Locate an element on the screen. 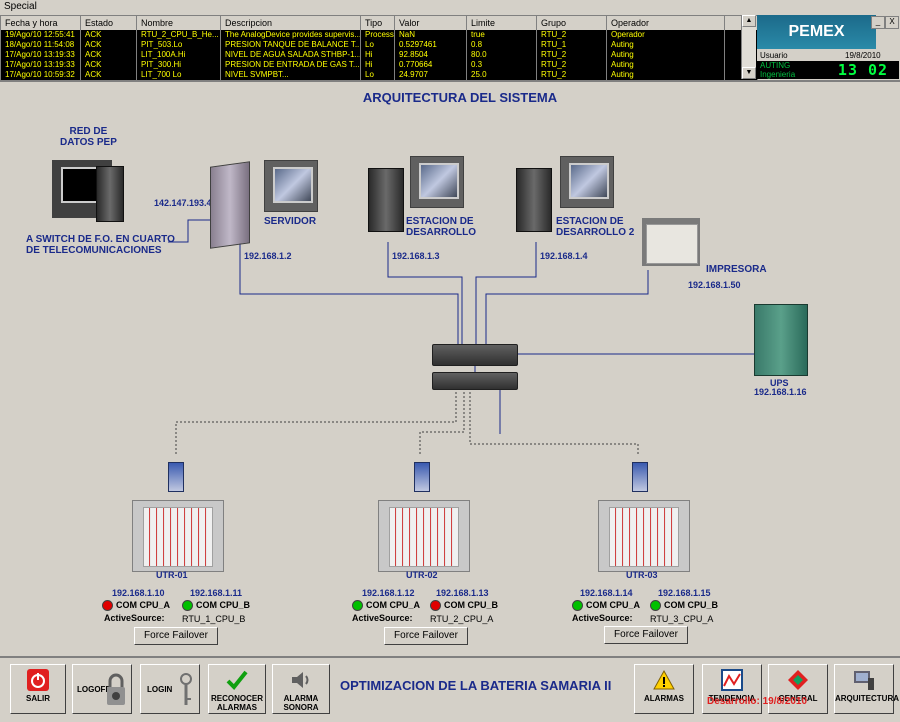  speaker-icon is located at coordinates (300, 680).